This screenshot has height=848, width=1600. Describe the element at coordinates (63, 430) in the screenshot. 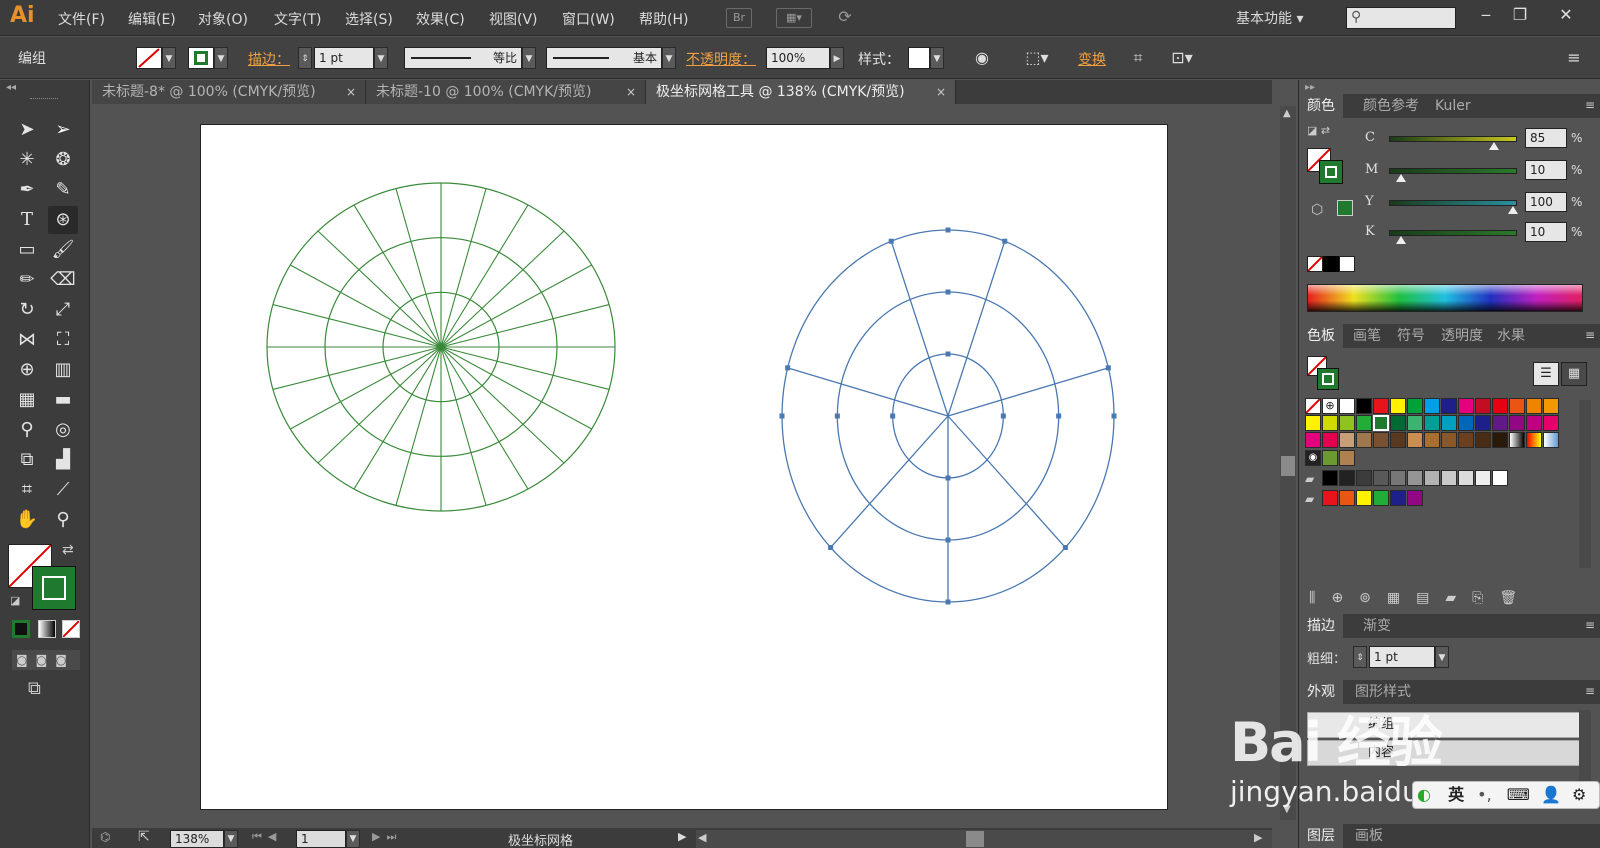

I see `blend-tool-icon: ◎` at that location.